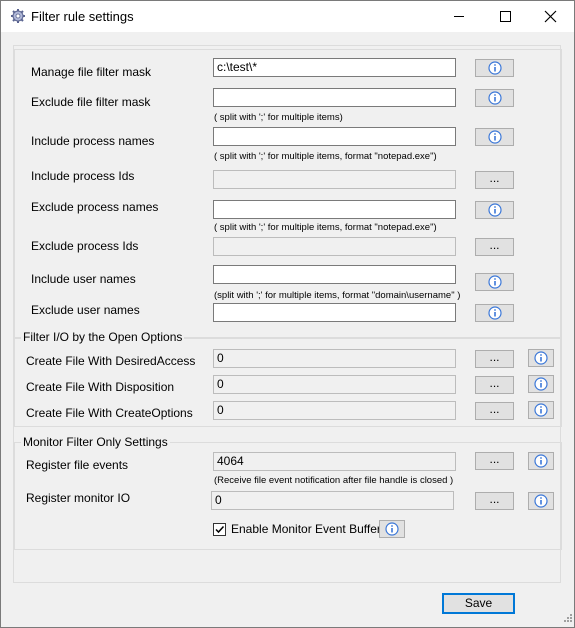 Image resolution: width=575 pixels, height=628 pixels. What do you see at coordinates (83, 176) in the screenshot?
I see `include-process-ids-label: Include process Ids` at bounding box center [83, 176].